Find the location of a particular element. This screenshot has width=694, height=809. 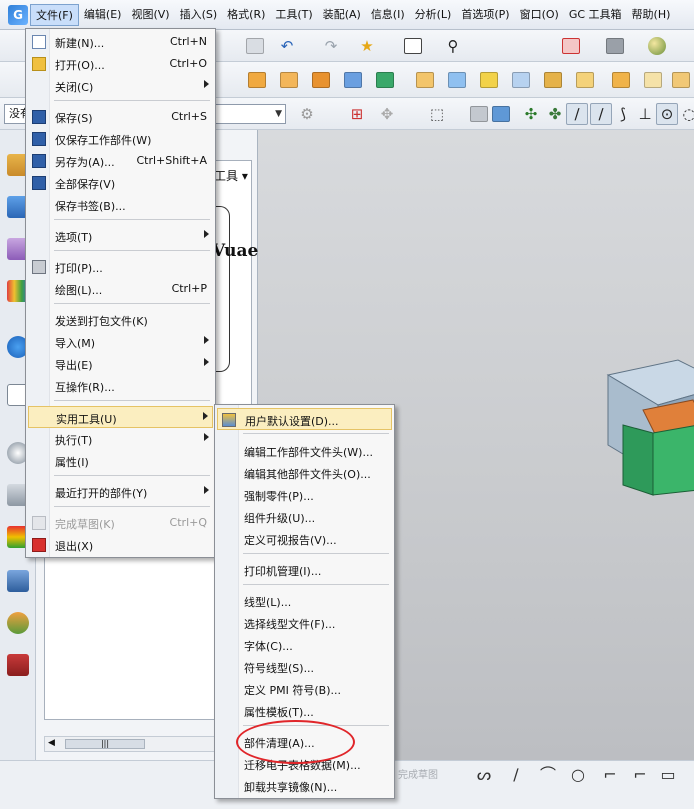

extrude-icon is located at coordinates (257, 80).